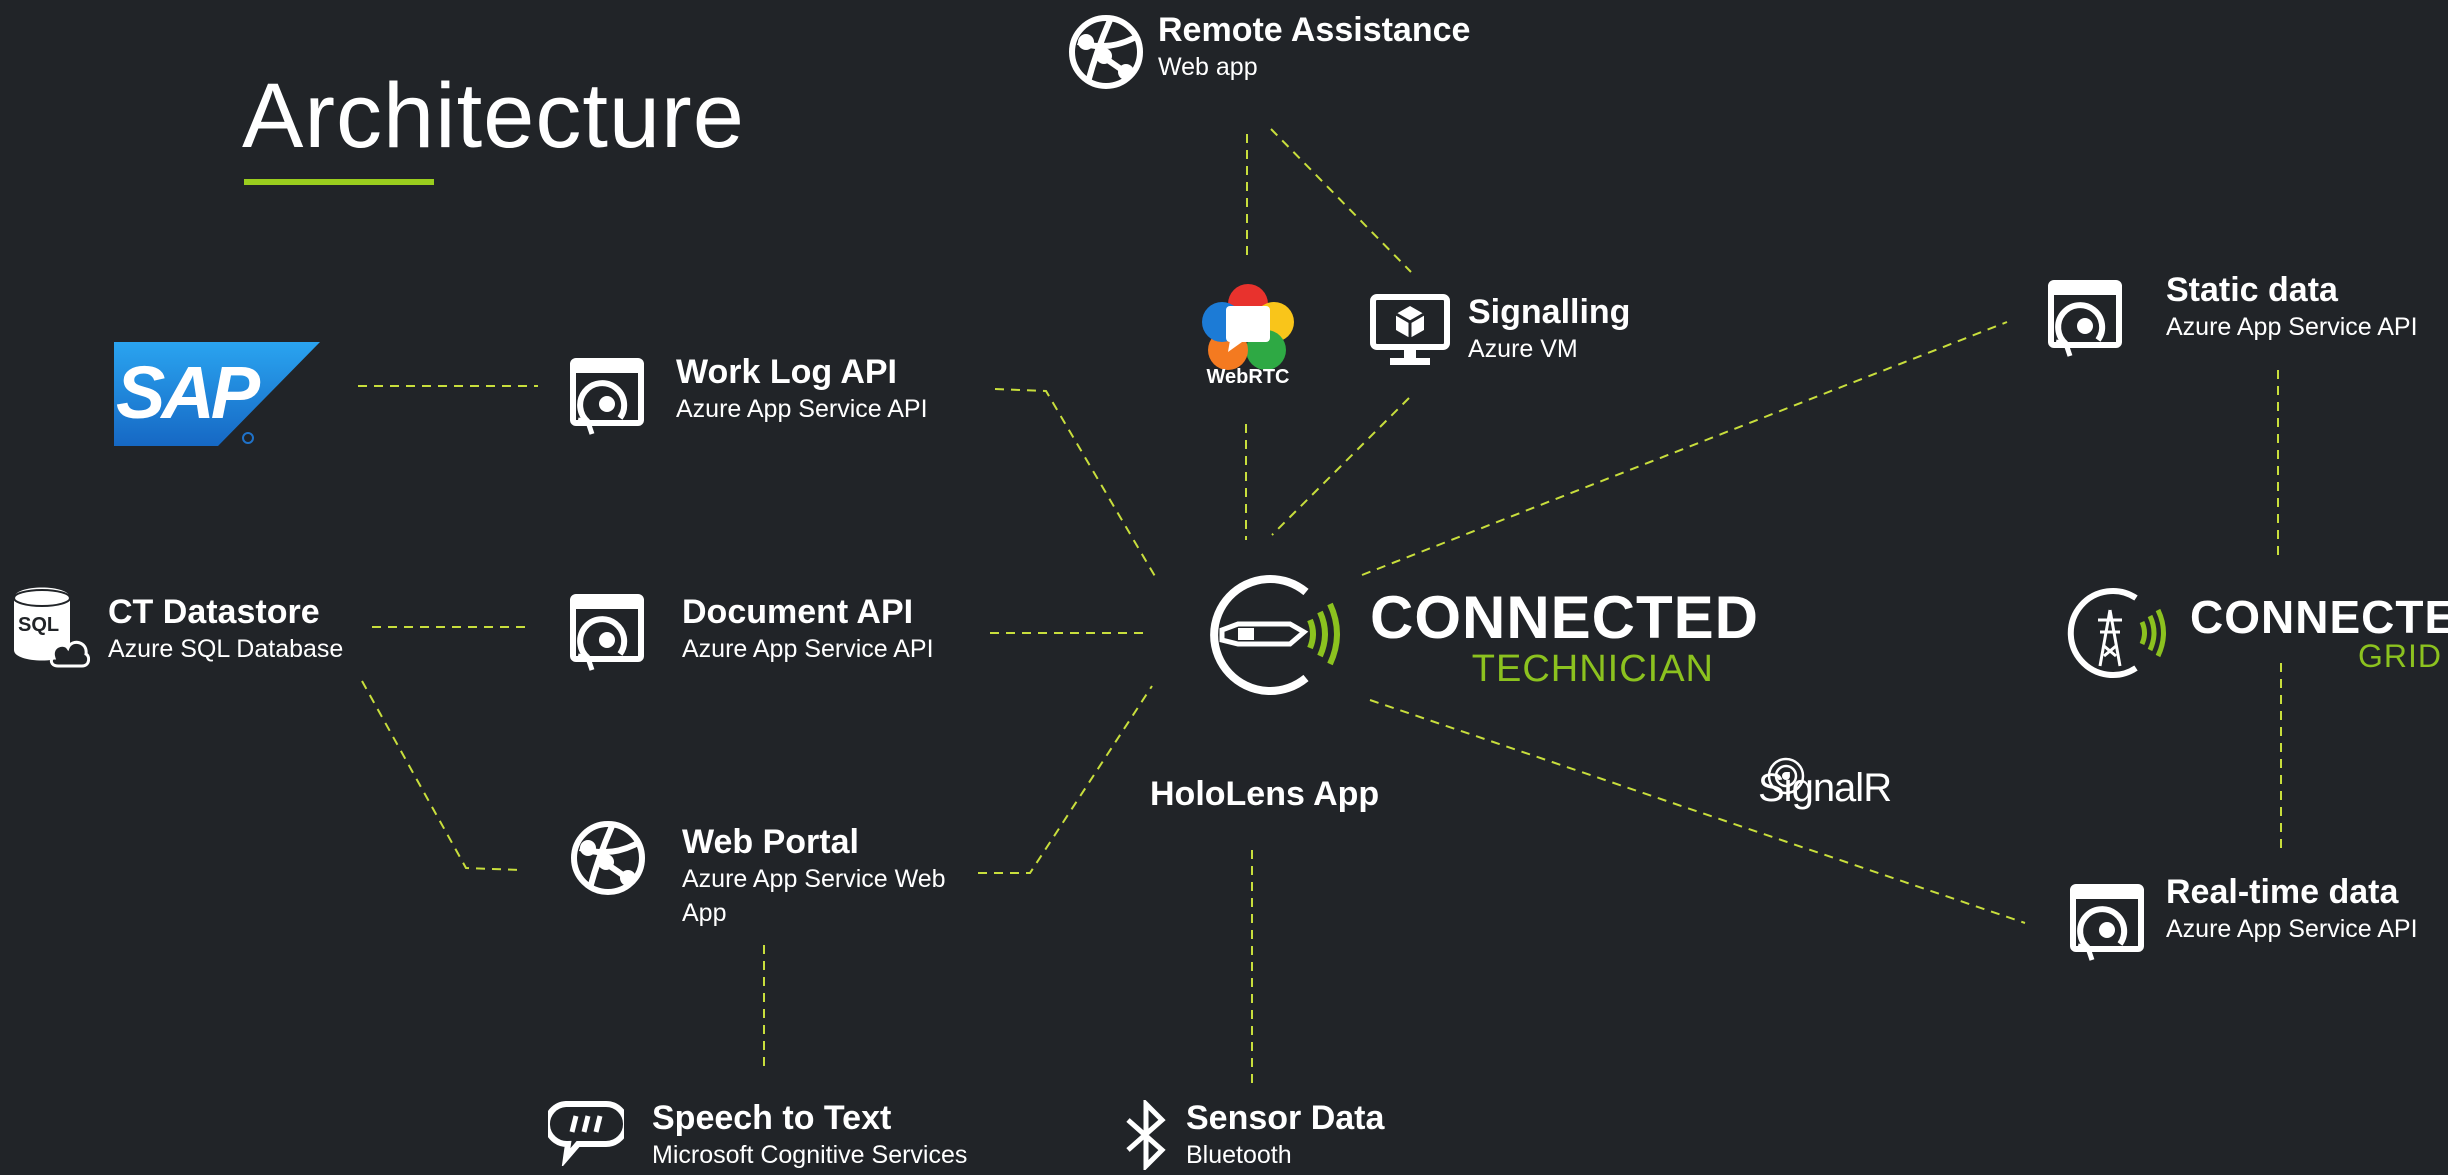 Image resolution: width=2448 pixels, height=1175 pixels. Describe the element at coordinates (39, 625) in the screenshot. I see `sql-label: SQL` at that location.